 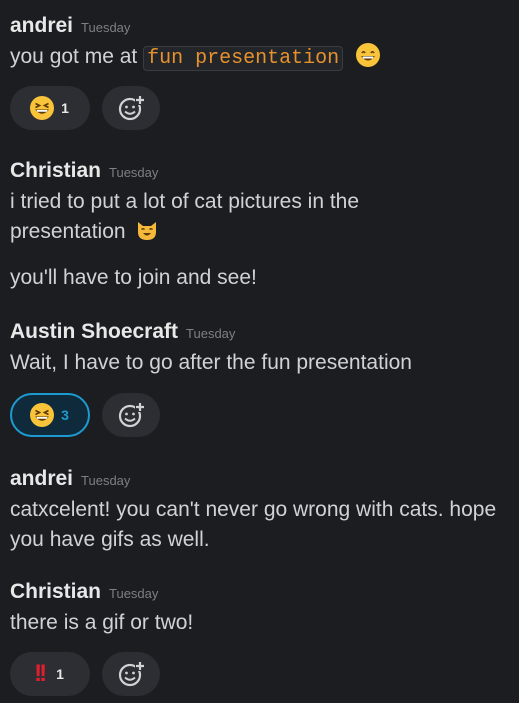 I want to click on inline-code: fun presentation, so click(x=243, y=58).